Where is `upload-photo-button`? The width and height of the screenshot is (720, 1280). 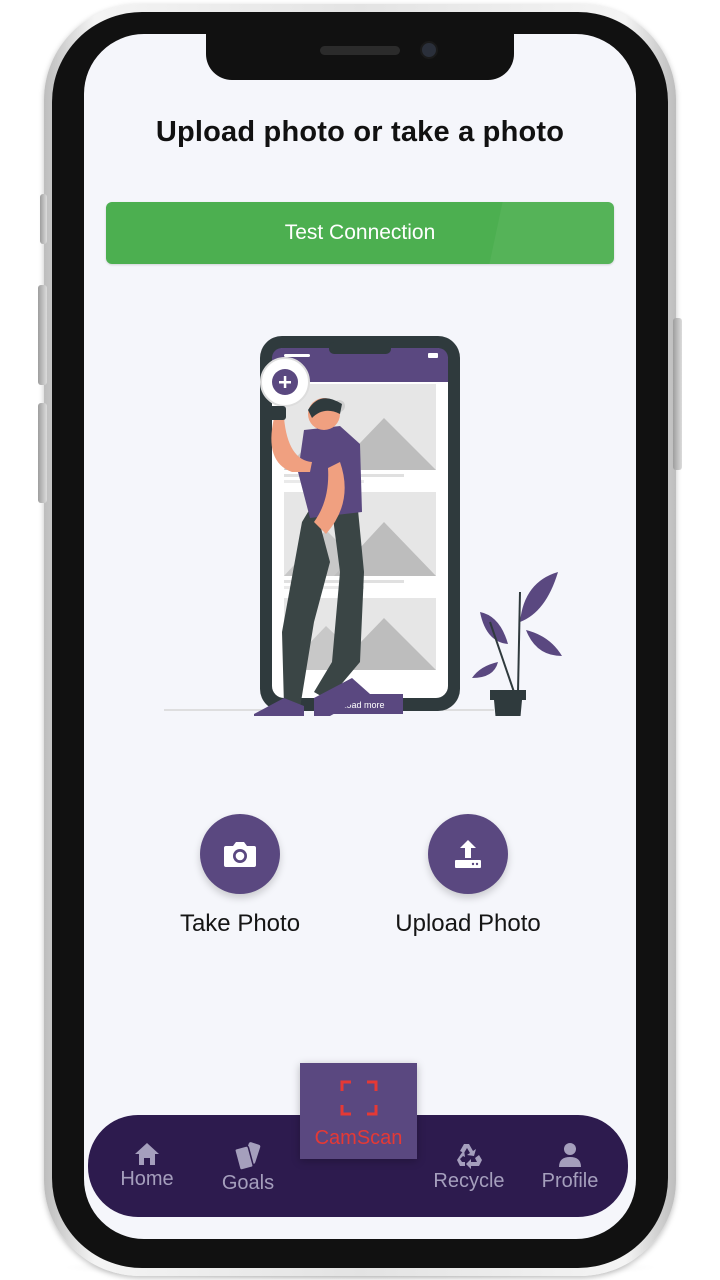
upload-photo-button is located at coordinates (468, 854).